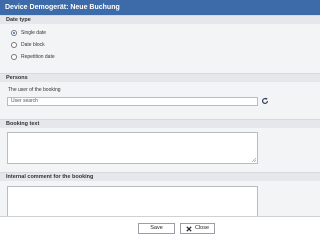  What do you see at coordinates (132, 201) in the screenshot?
I see `internal-comment-area` at bounding box center [132, 201].